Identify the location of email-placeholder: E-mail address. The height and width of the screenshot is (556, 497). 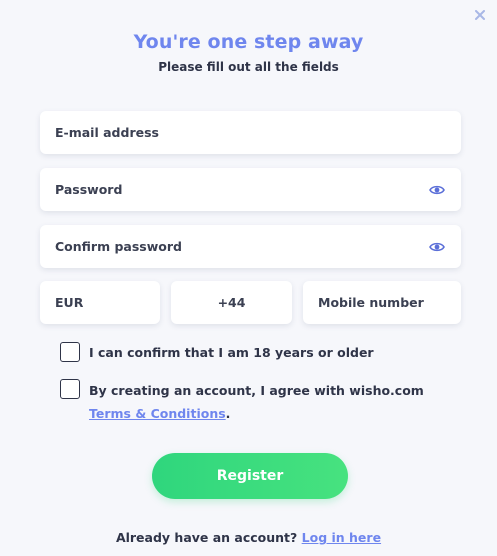
(107, 132).